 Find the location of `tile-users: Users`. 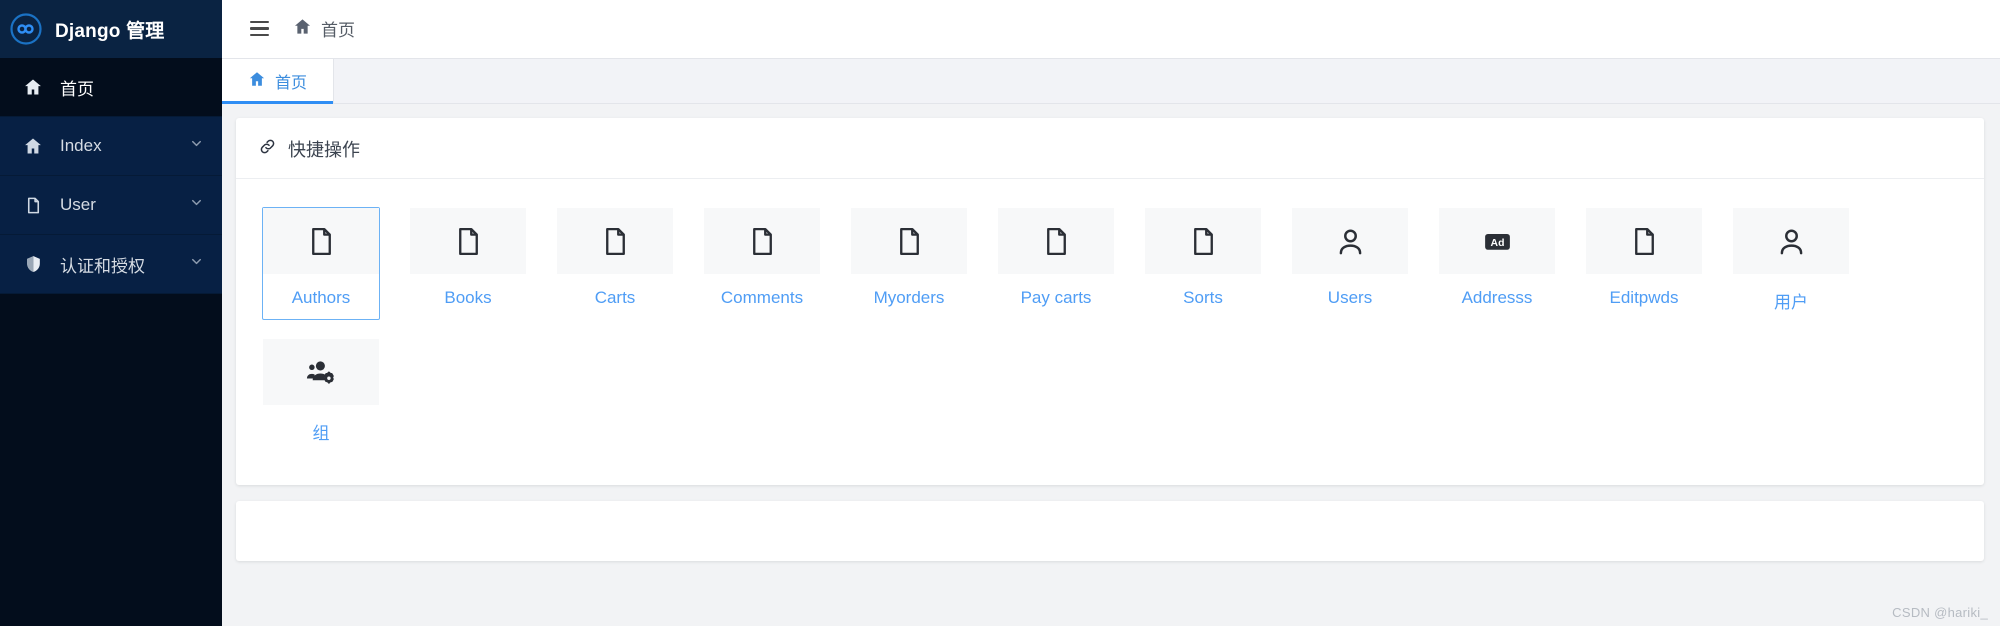

tile-users: Users is located at coordinates (1350, 263).